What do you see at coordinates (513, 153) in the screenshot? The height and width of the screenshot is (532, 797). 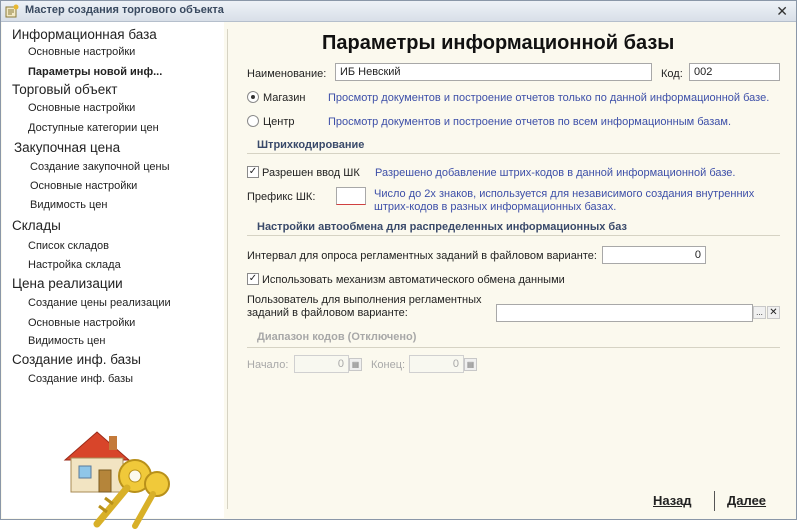 I see `barcode-section-divider` at bounding box center [513, 153].